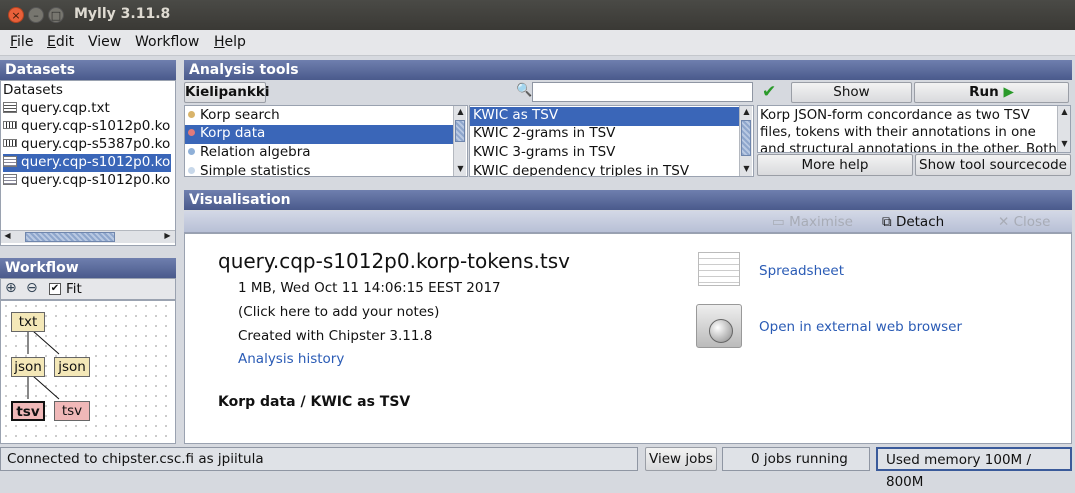  What do you see at coordinates (33, 90) in the screenshot?
I see `datasets-root: Datasets` at bounding box center [33, 90].